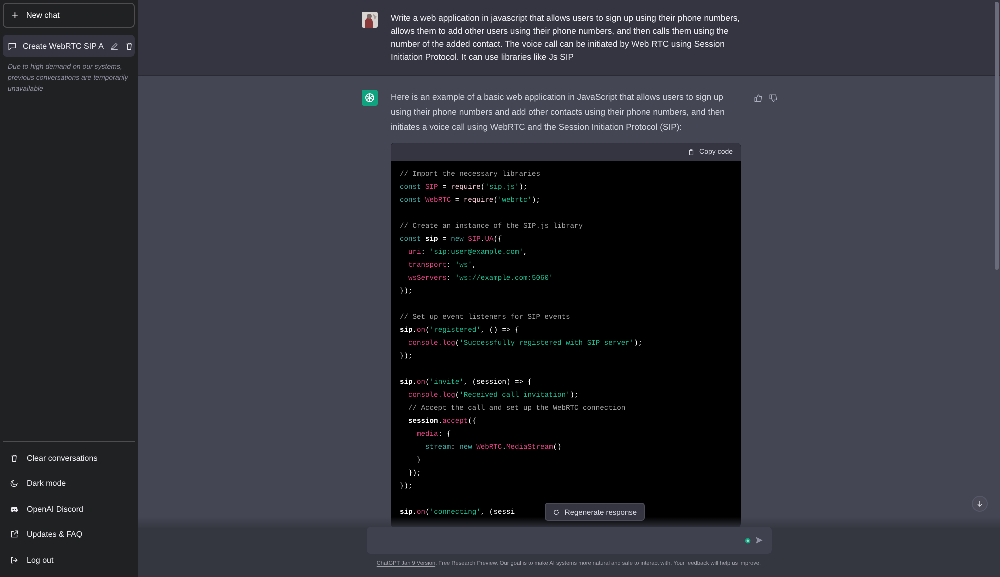 This screenshot has height=577, width=1000. Describe the element at coordinates (773, 98) in the screenshot. I see `thumbs-down-icon` at that location.